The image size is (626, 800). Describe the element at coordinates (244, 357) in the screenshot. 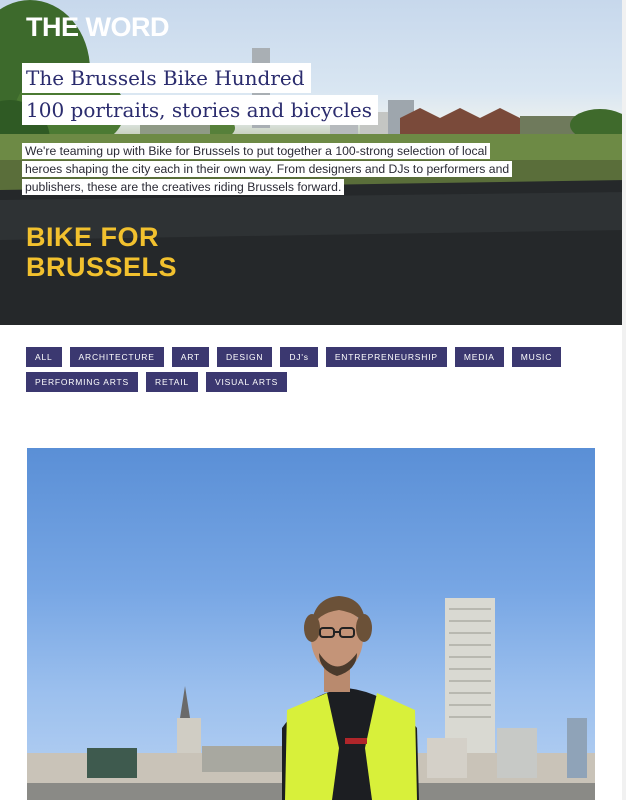

I see `filter-design: DESIGN` at that location.